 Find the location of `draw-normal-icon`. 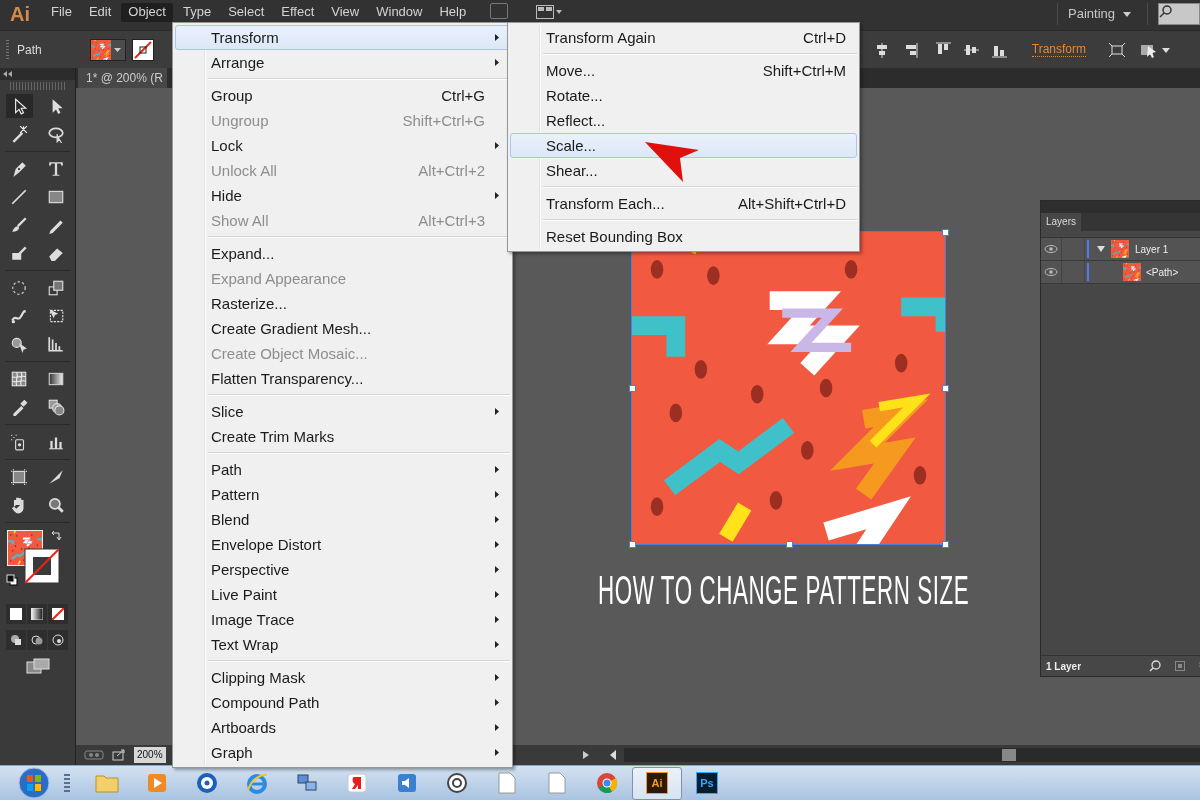

draw-normal-icon is located at coordinates (16, 640).